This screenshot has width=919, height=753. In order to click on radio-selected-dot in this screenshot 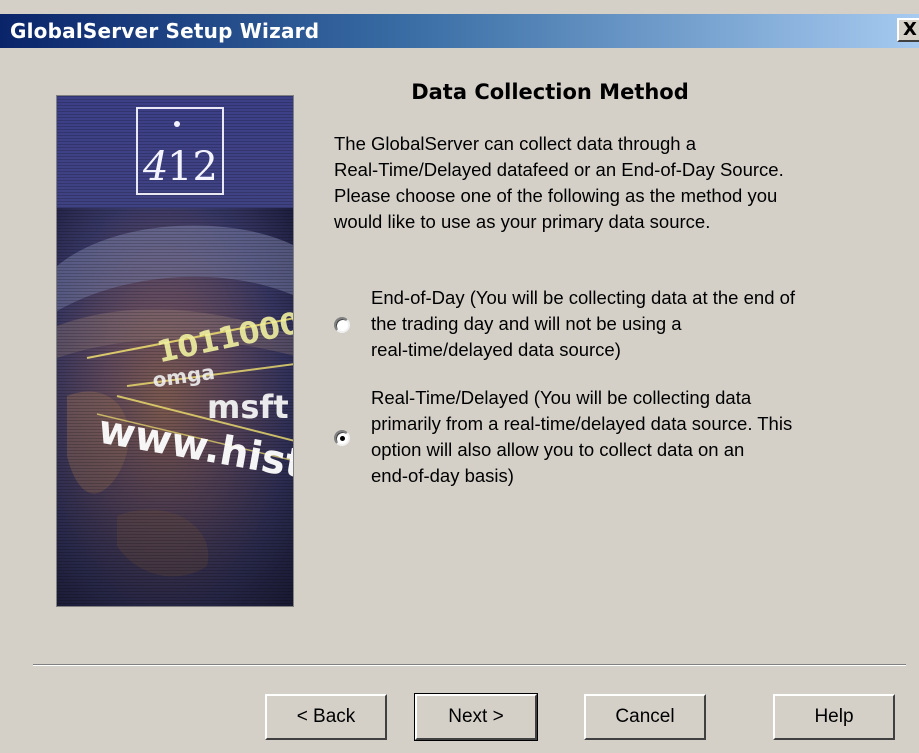, I will do `click(342, 438)`.